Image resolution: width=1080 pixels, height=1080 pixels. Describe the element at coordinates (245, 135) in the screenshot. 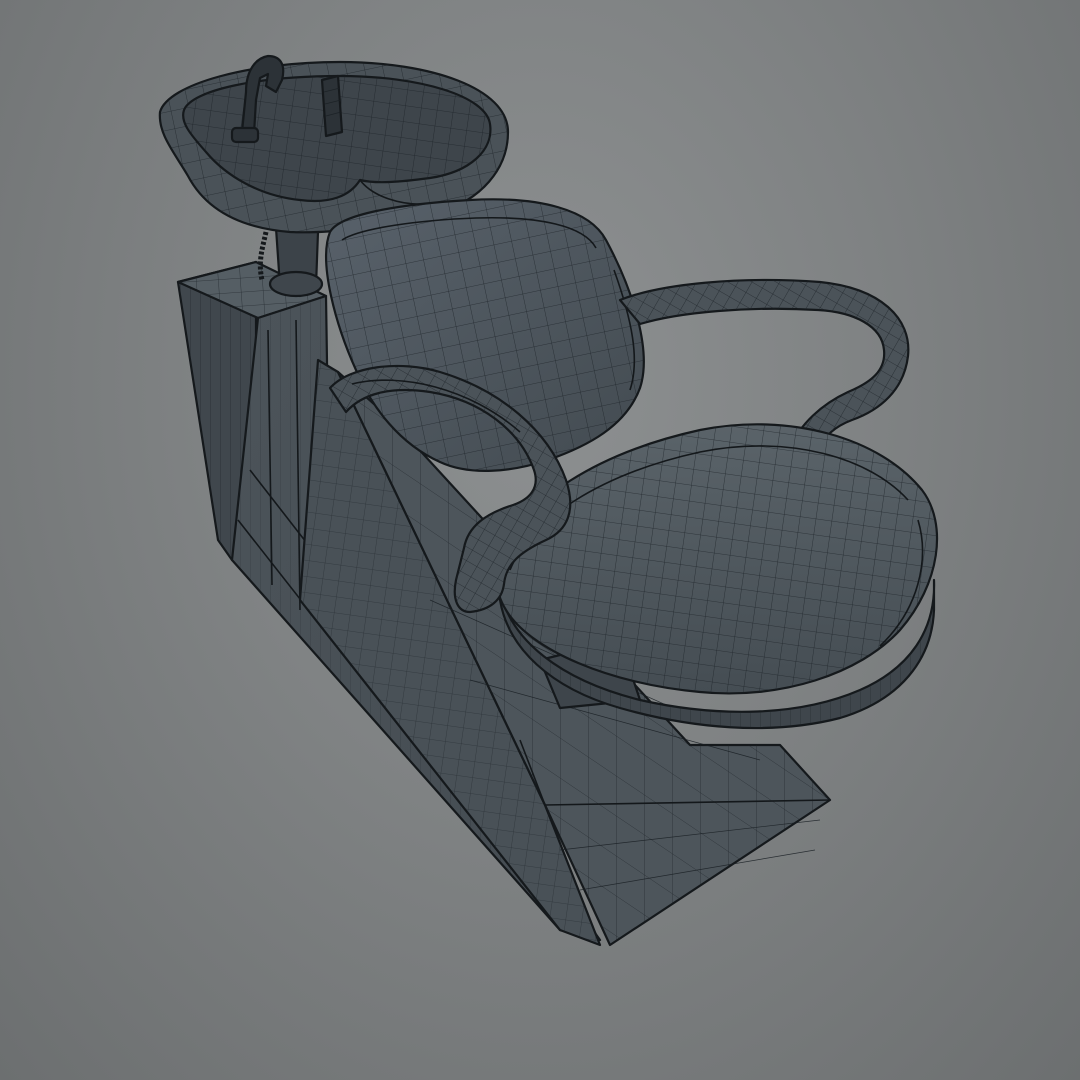

I see `faucet-base` at that location.